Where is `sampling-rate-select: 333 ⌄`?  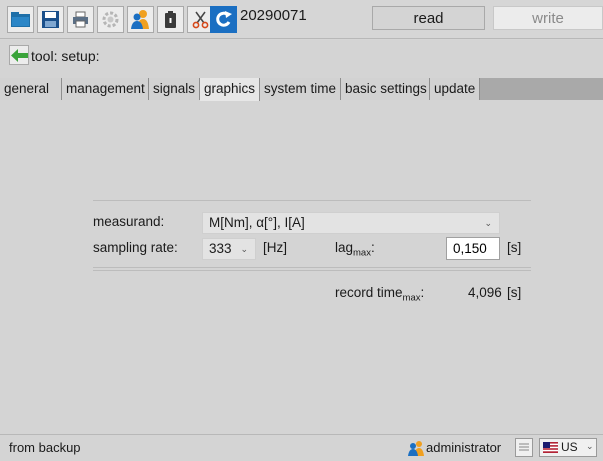 sampling-rate-select: 333 ⌄ is located at coordinates (229, 249).